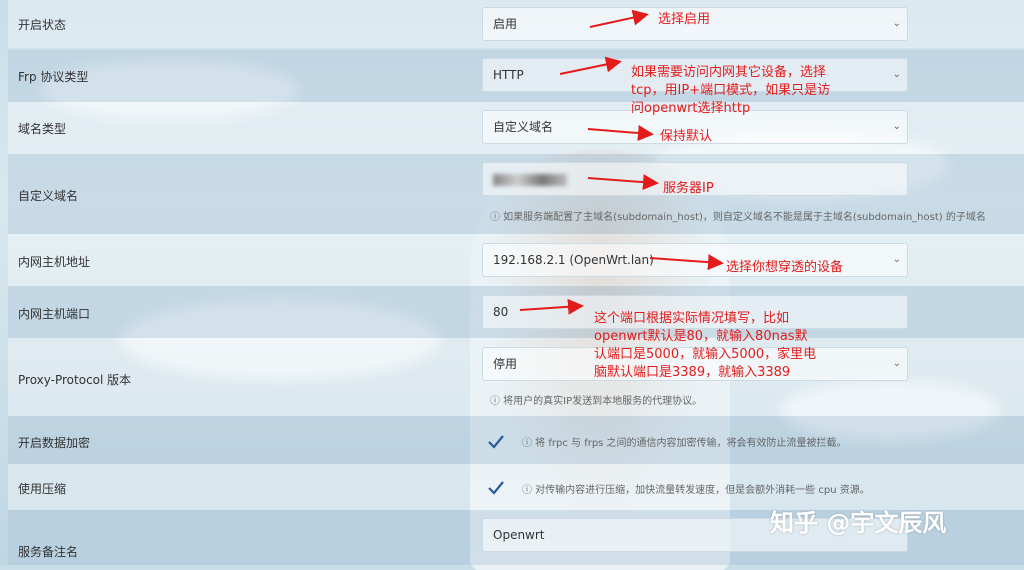  What do you see at coordinates (686, 136) in the screenshot?
I see `annotation-domain-type: 保持默认` at bounding box center [686, 136].